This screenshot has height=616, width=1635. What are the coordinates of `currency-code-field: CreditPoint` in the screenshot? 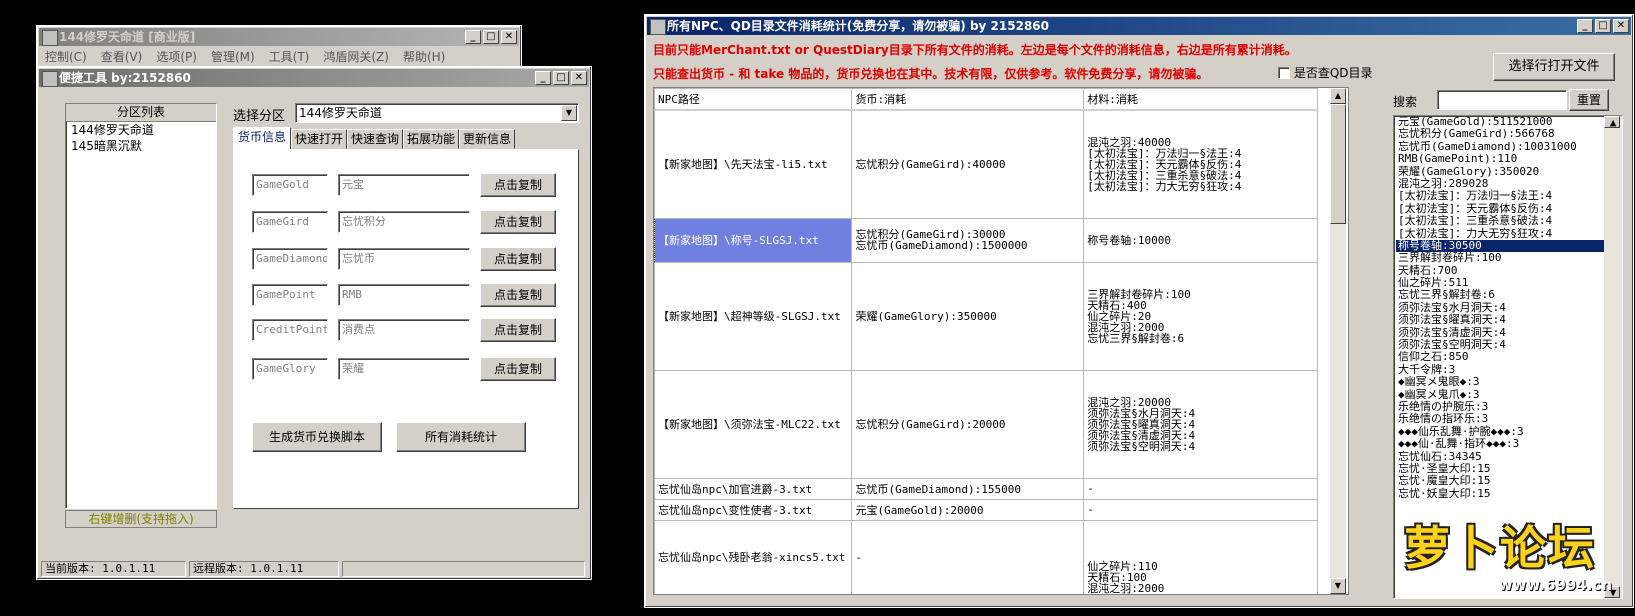 It's located at (290, 330).